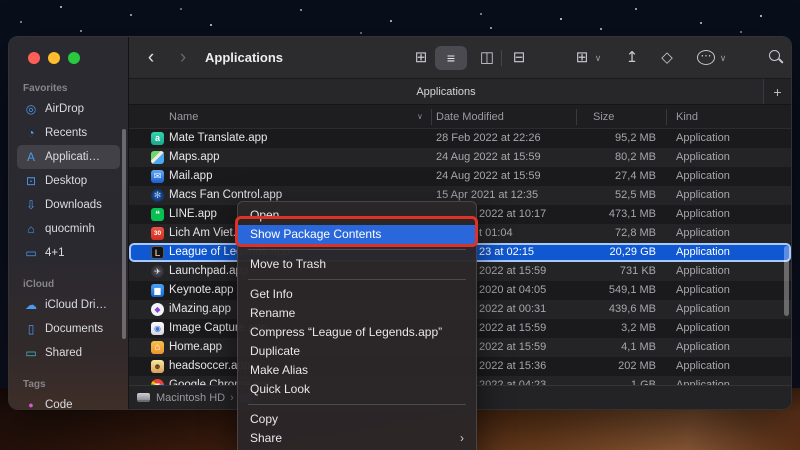 This screenshot has height=450, width=800. I want to click on menu-item: Make Alias, so click(357, 370).